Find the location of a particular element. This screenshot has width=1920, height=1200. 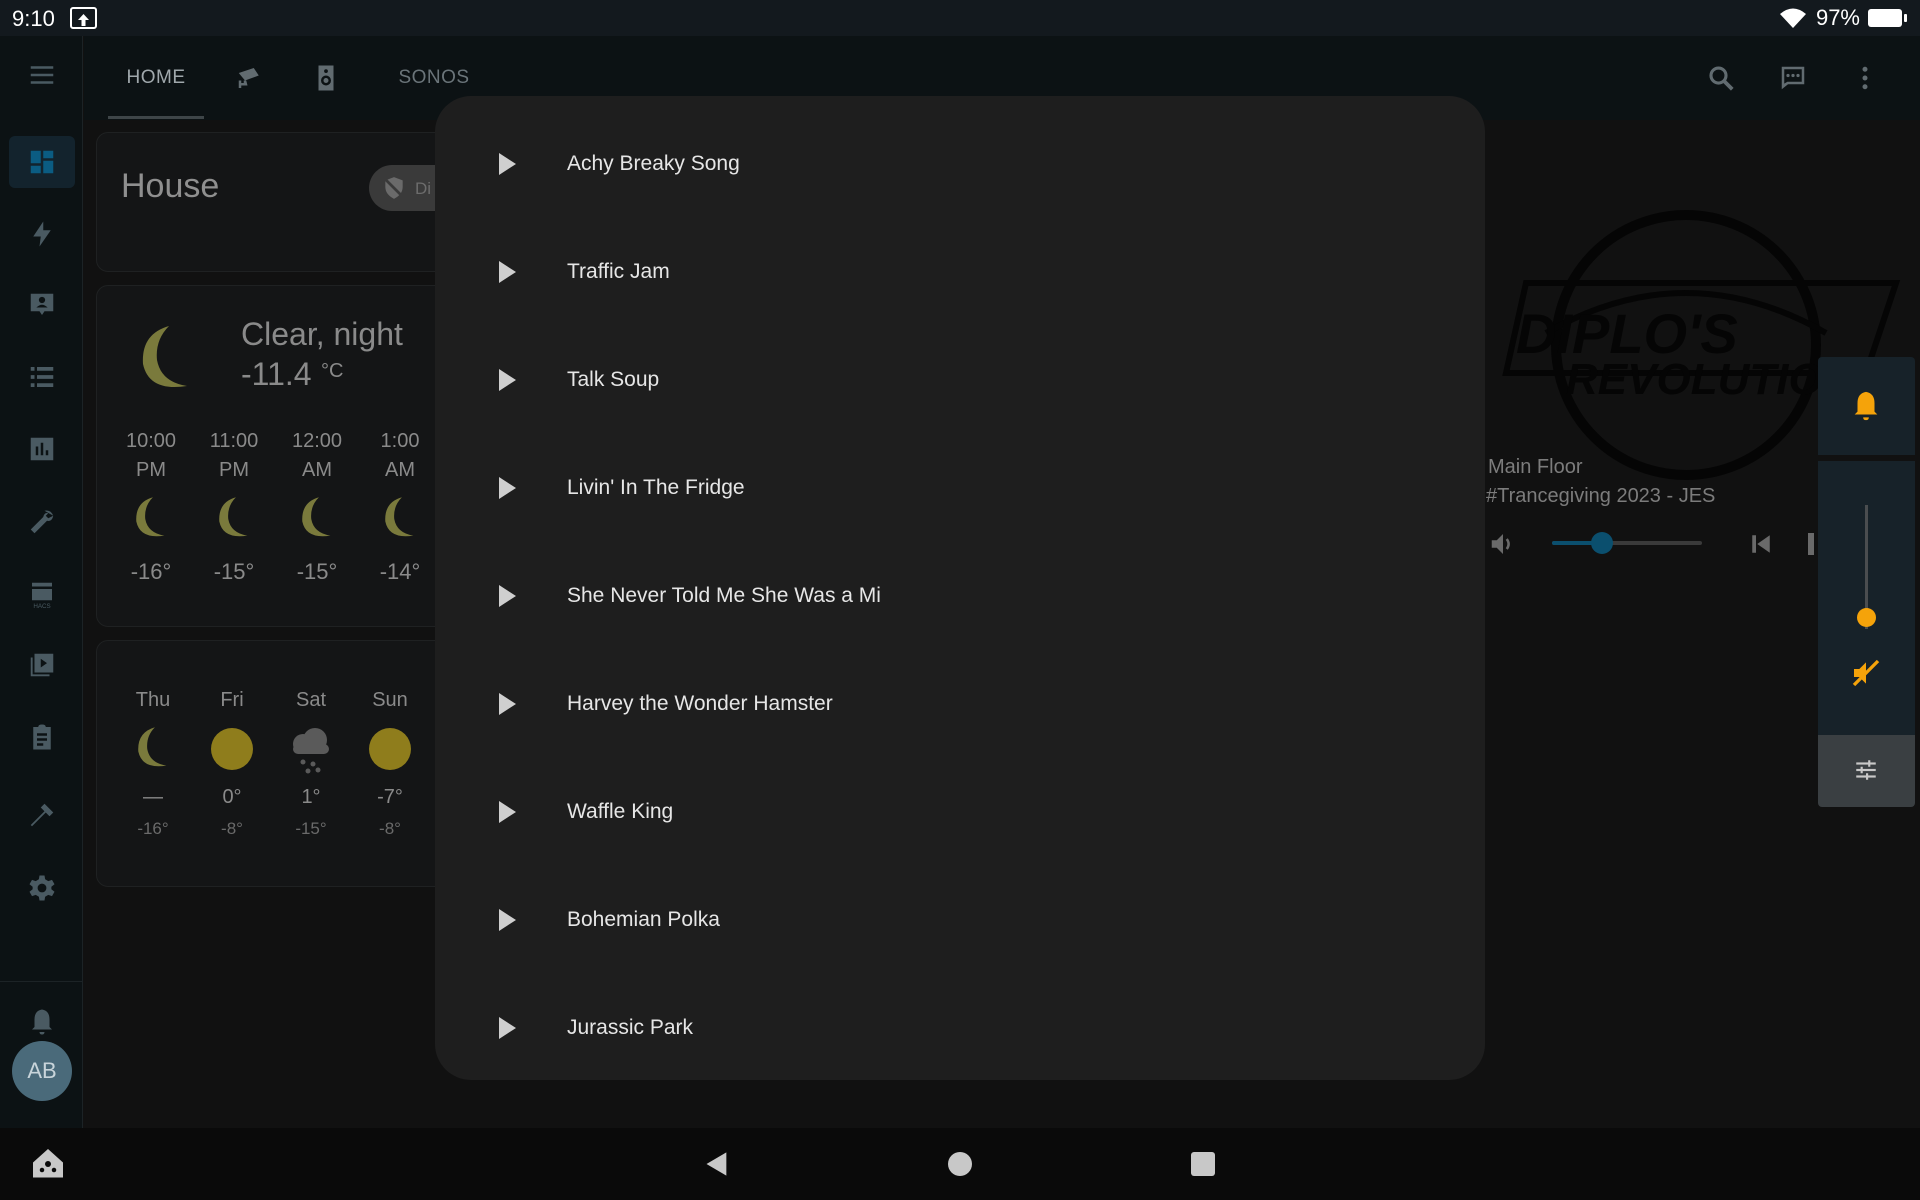

chart-icon is located at coordinates (42, 449).